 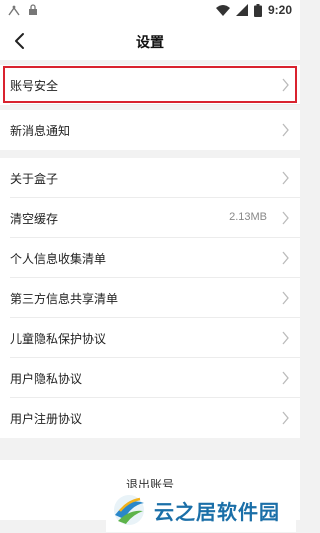 What do you see at coordinates (248, 217) in the screenshot?
I see `cache-size: 2.13MB` at bounding box center [248, 217].